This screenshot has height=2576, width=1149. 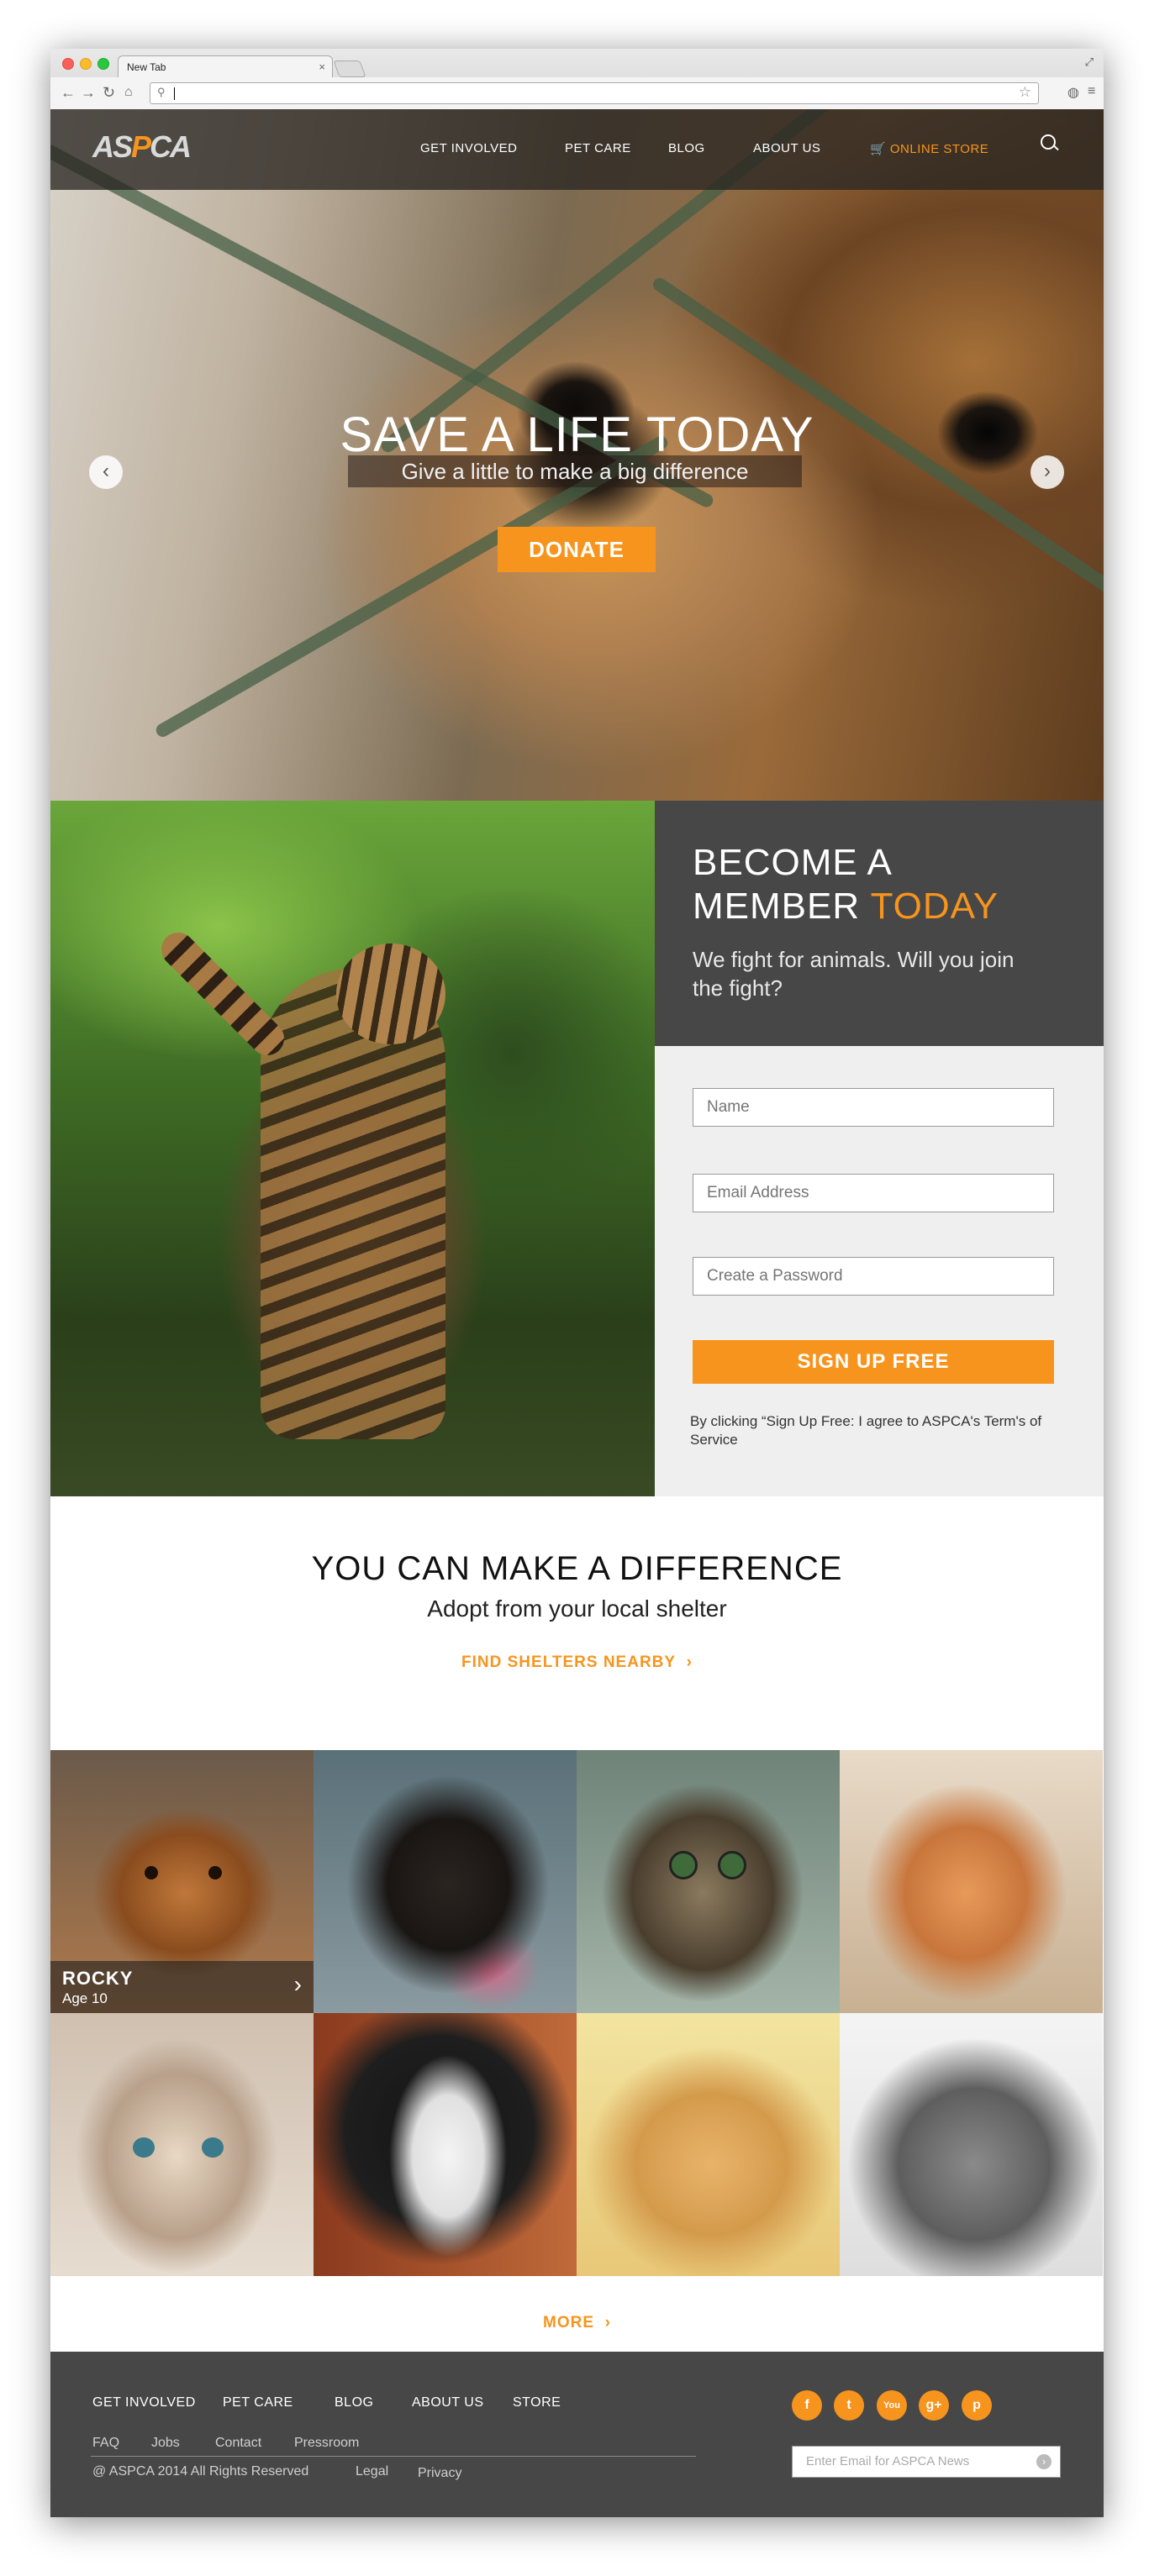 I want to click on google-plus-icon: g+, so click(x=934, y=2405).